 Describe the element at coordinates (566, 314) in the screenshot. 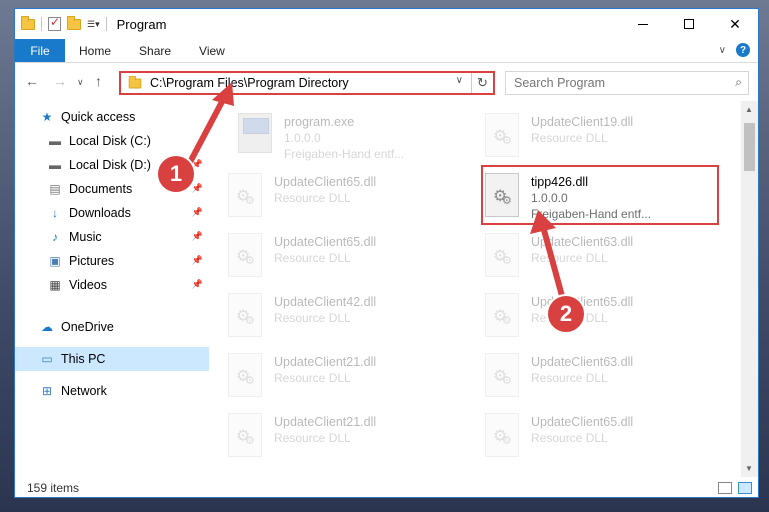

I see `callout-2: 2` at that location.